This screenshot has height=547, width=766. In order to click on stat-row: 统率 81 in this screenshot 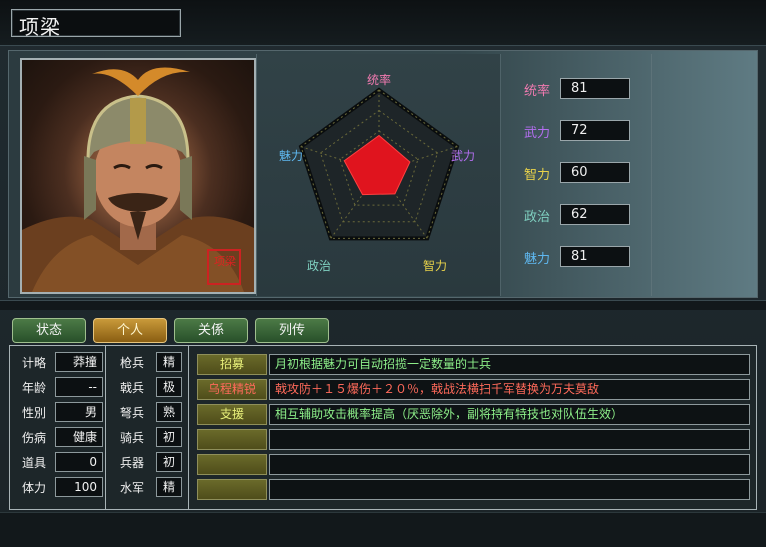, I will do `click(580, 89)`.